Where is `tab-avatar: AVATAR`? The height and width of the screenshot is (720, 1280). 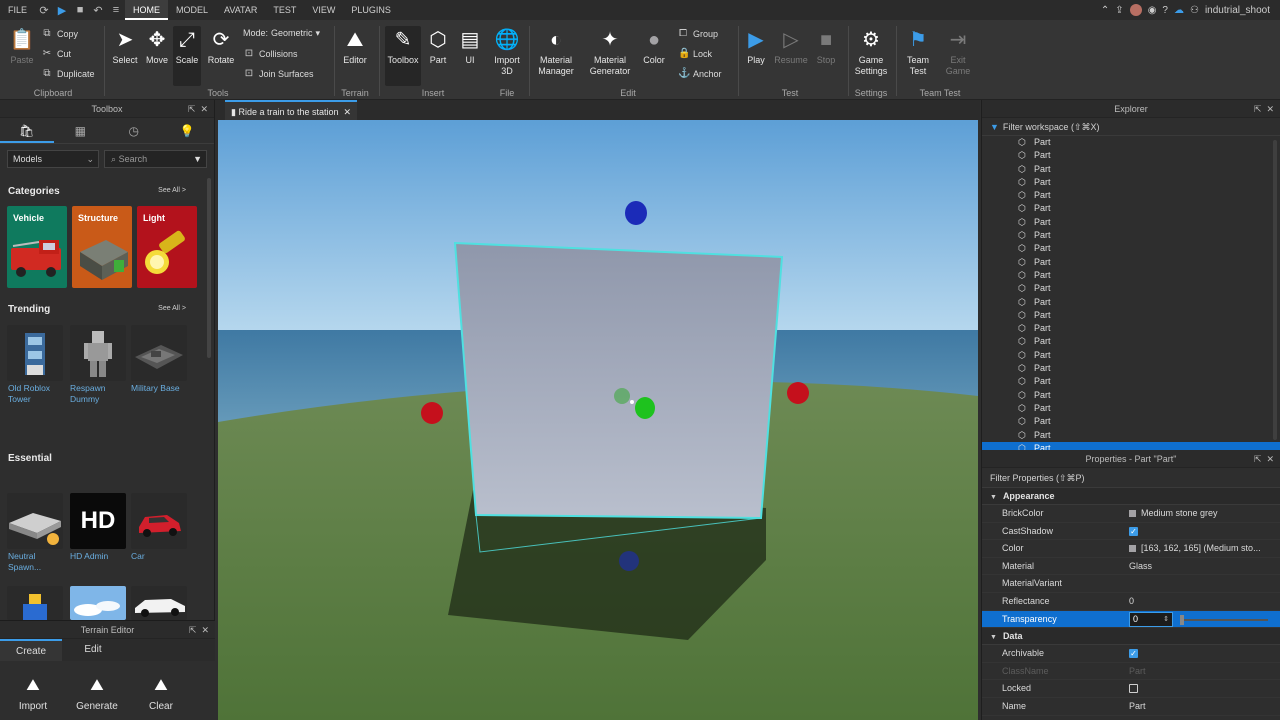 tab-avatar: AVATAR is located at coordinates (240, 10).